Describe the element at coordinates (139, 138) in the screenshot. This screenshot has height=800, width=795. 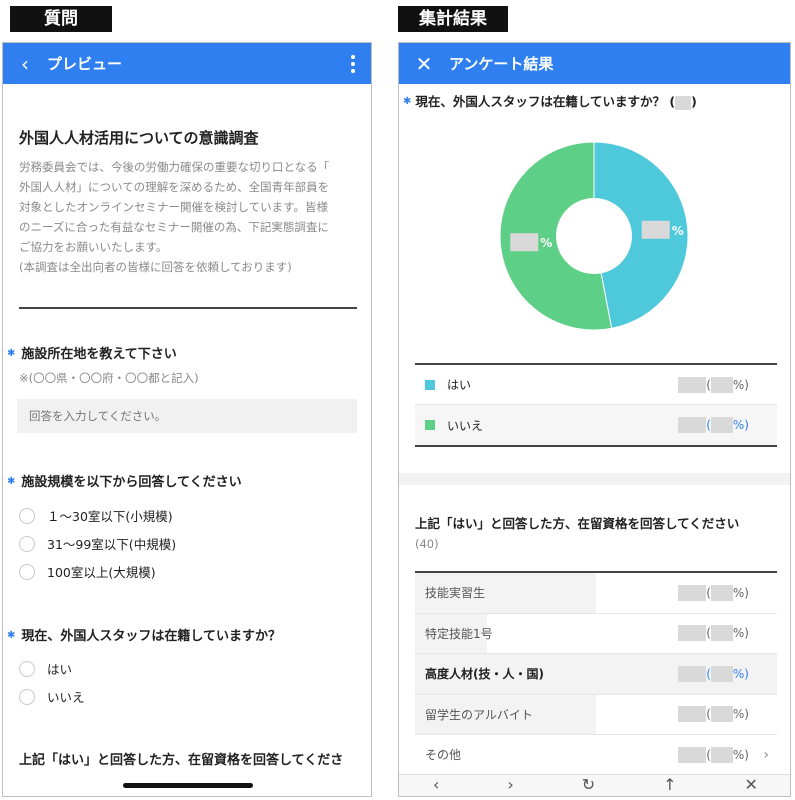
I see `survey-title: 外国人人材活用についての意識調査` at that location.